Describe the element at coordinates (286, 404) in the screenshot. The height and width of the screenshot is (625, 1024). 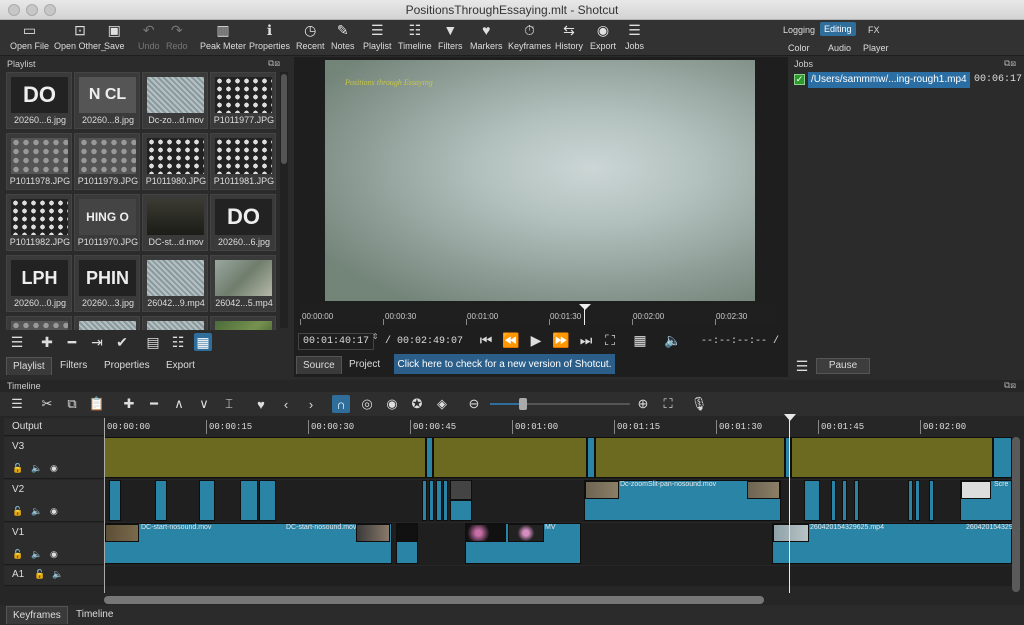
I see `previous-marker-icon: ‹` at that location.